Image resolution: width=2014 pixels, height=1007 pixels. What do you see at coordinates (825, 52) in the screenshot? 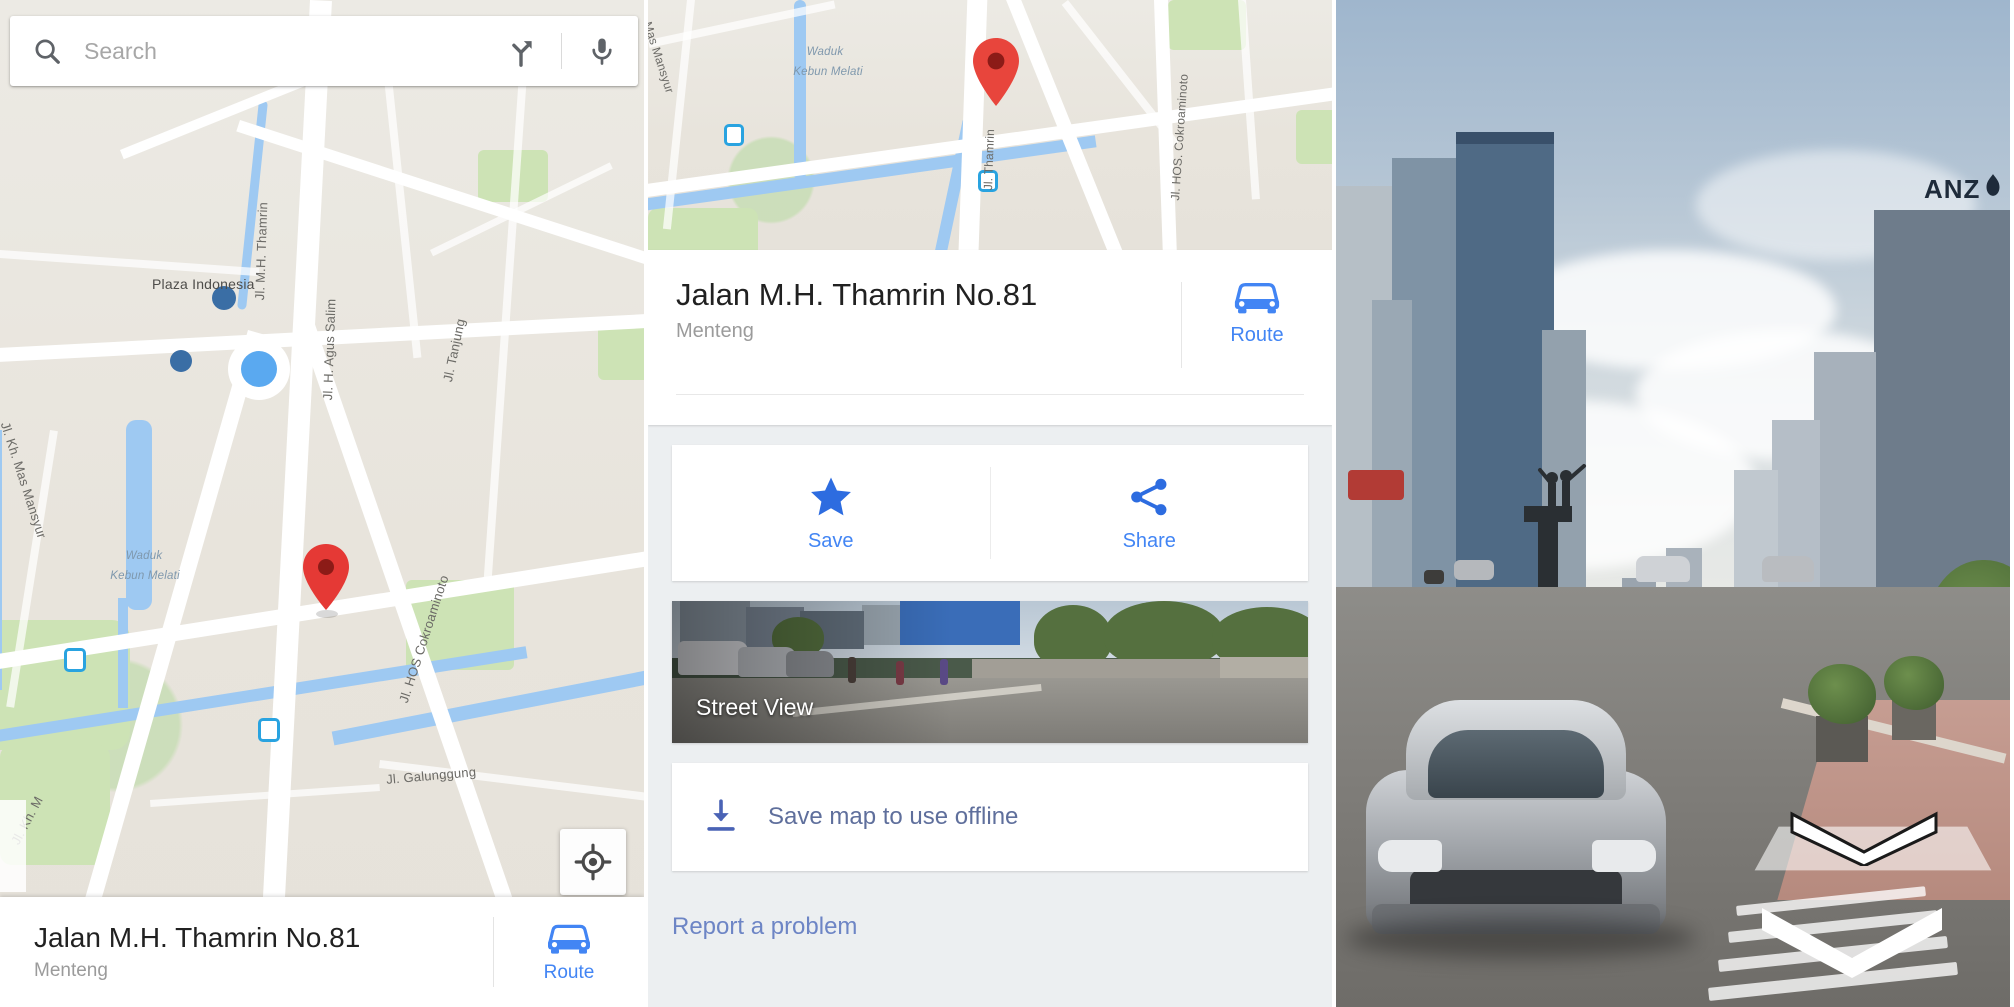
I see `sheet-label-waduk: Waduk` at bounding box center [825, 52].